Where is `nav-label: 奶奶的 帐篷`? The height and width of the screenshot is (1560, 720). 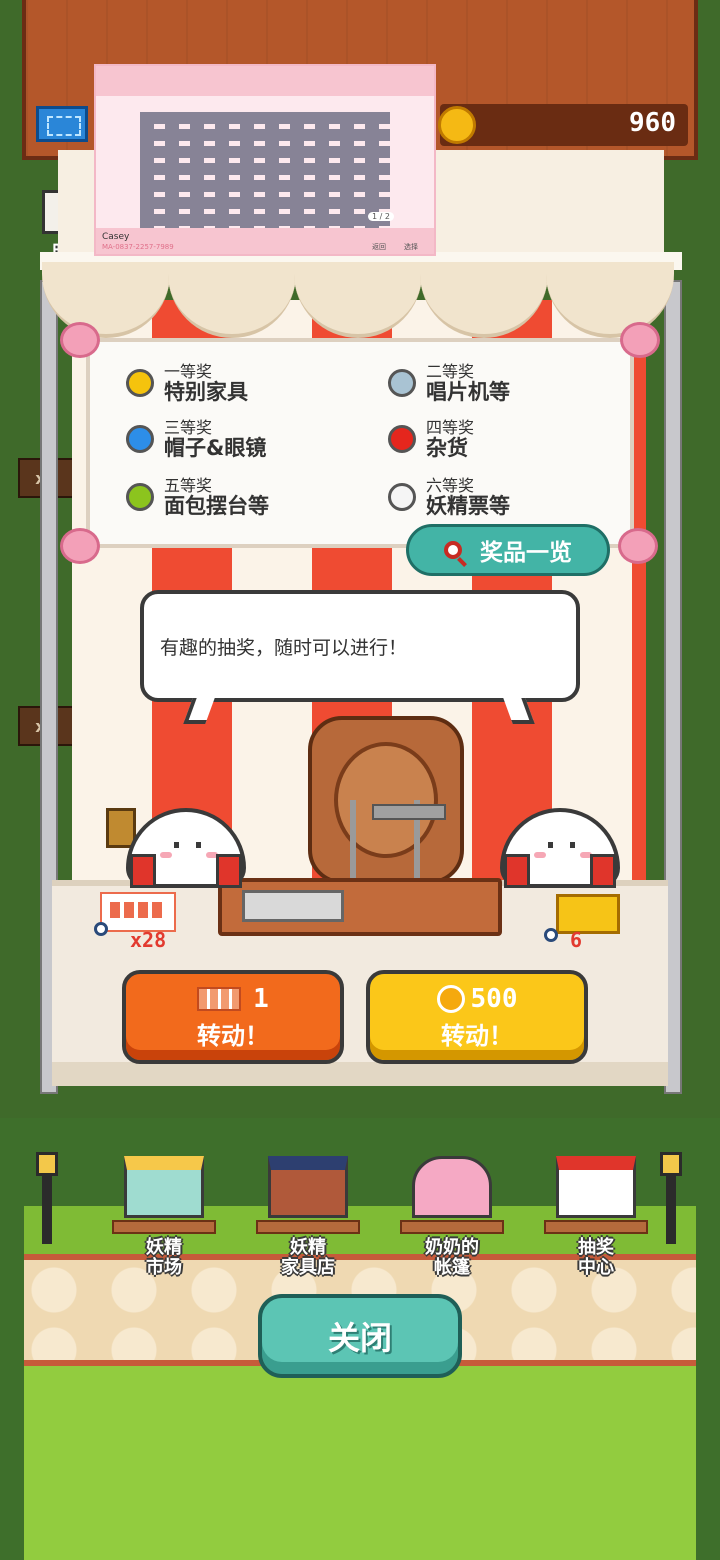 nav-label: 奶奶的 帐篷 is located at coordinates (452, 1258).